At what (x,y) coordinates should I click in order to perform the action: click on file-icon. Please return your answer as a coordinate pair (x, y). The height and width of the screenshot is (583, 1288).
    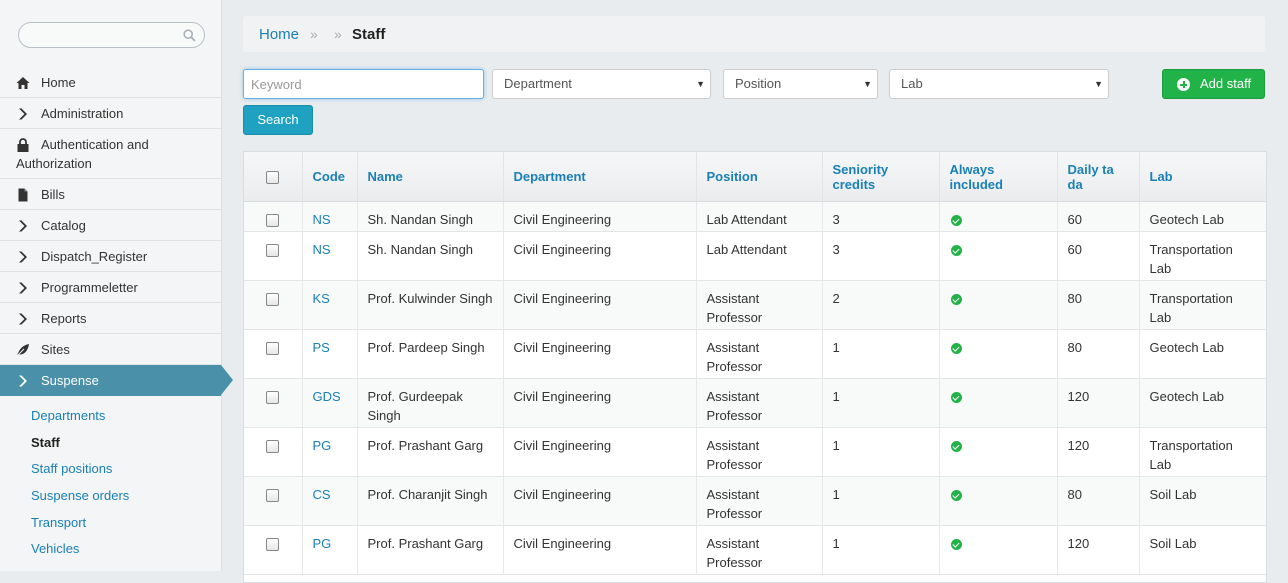
    Looking at the image, I should click on (23, 195).